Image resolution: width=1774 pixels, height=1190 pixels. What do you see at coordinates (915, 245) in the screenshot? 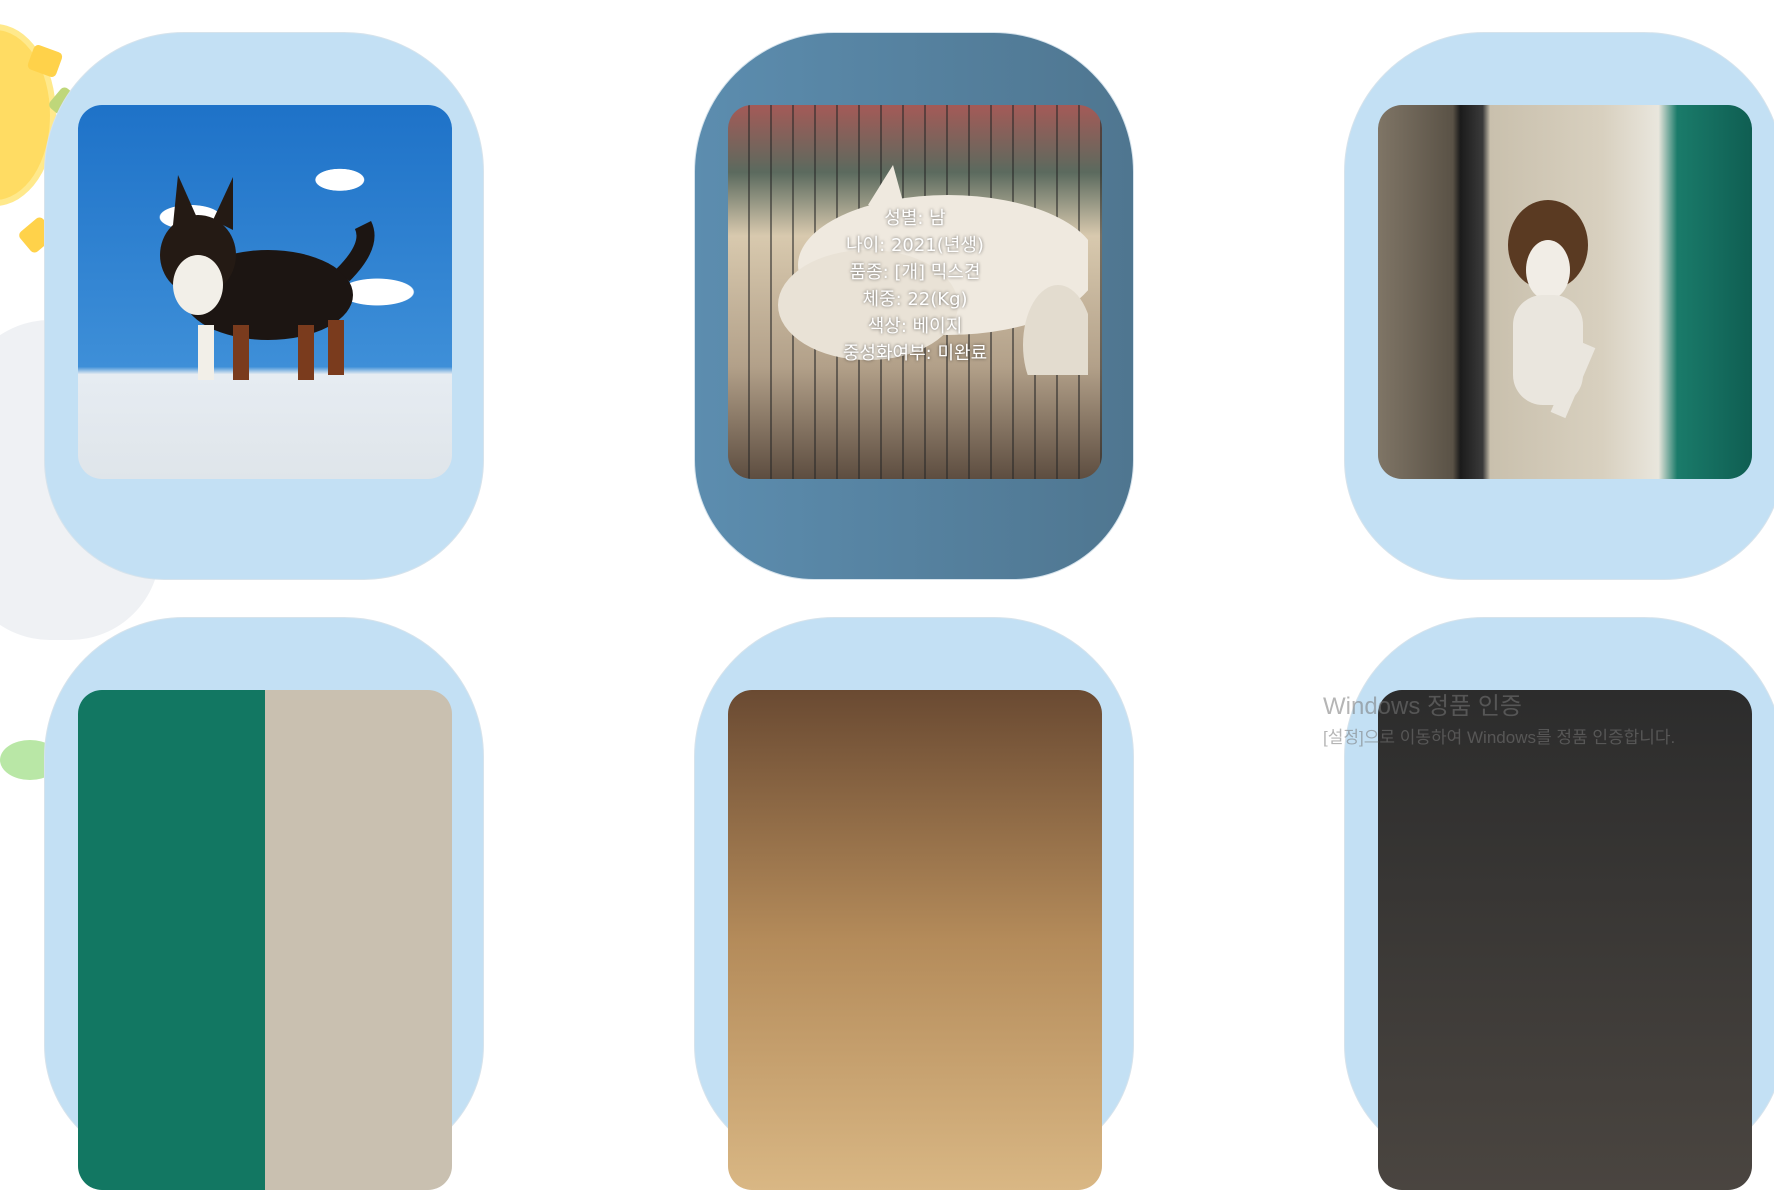
I see `age-text: 나이: 2021(년생)` at bounding box center [915, 245].